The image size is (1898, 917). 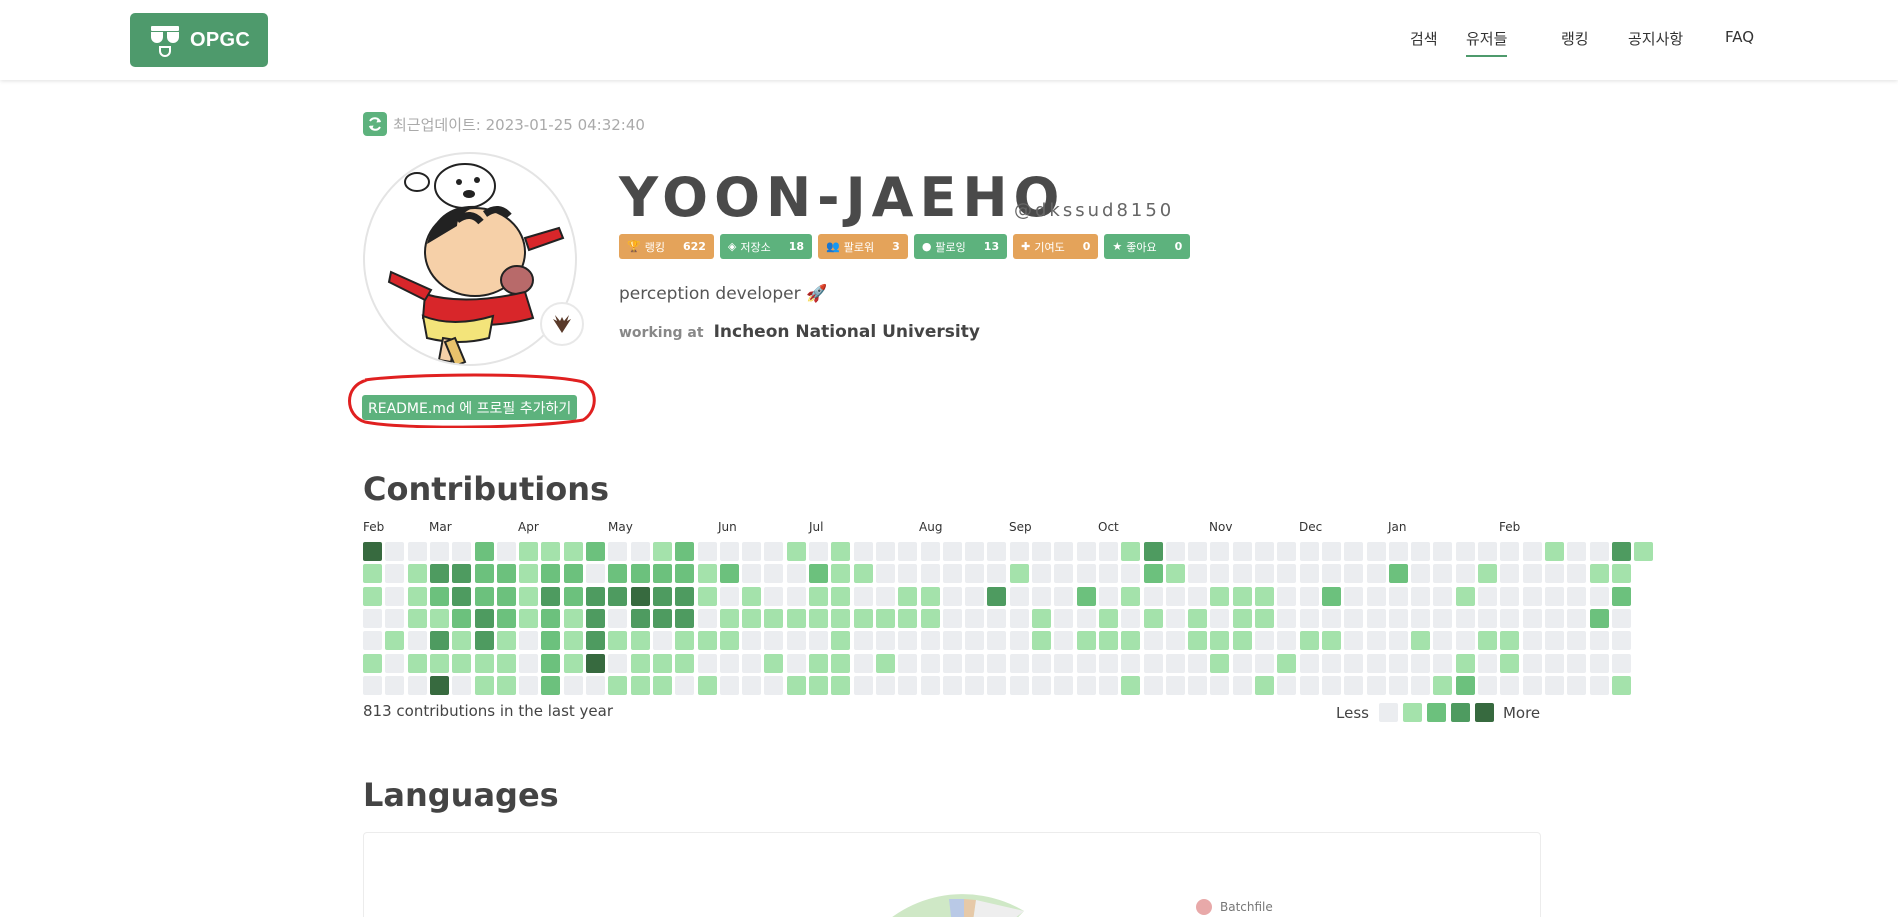 What do you see at coordinates (375, 124) in the screenshot?
I see `refresh-icon` at bounding box center [375, 124].